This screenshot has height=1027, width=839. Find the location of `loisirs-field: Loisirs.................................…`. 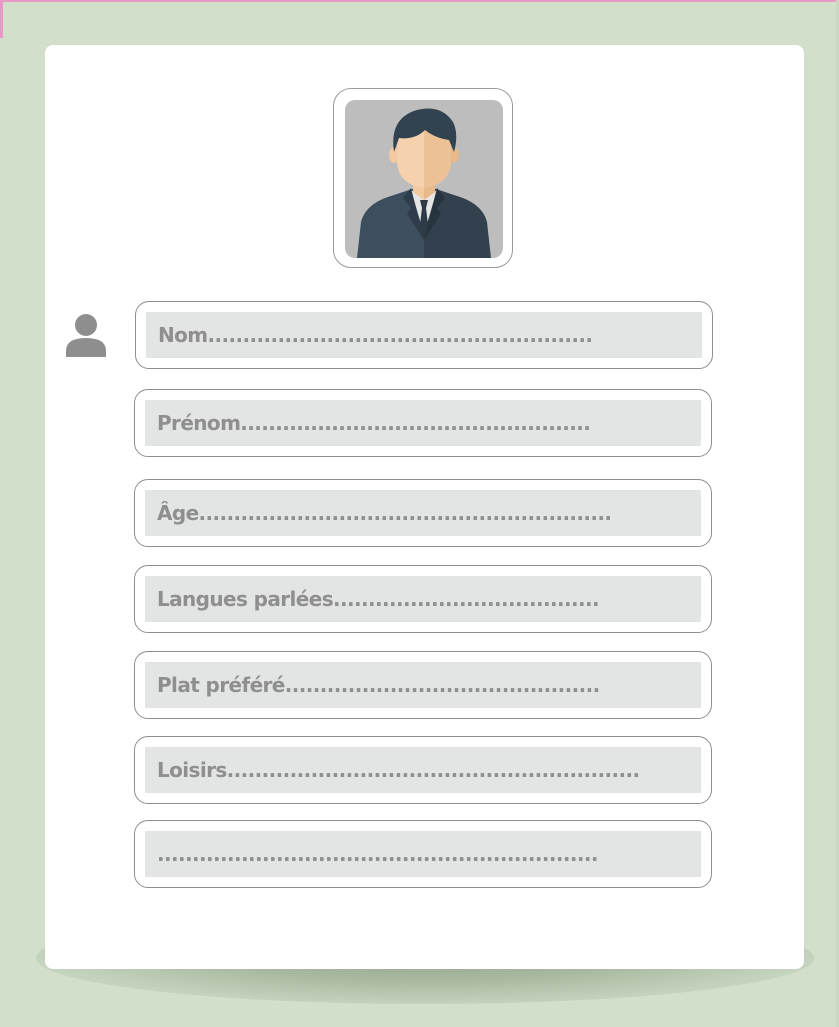

loisirs-field: Loisirs.................................… is located at coordinates (423, 770).